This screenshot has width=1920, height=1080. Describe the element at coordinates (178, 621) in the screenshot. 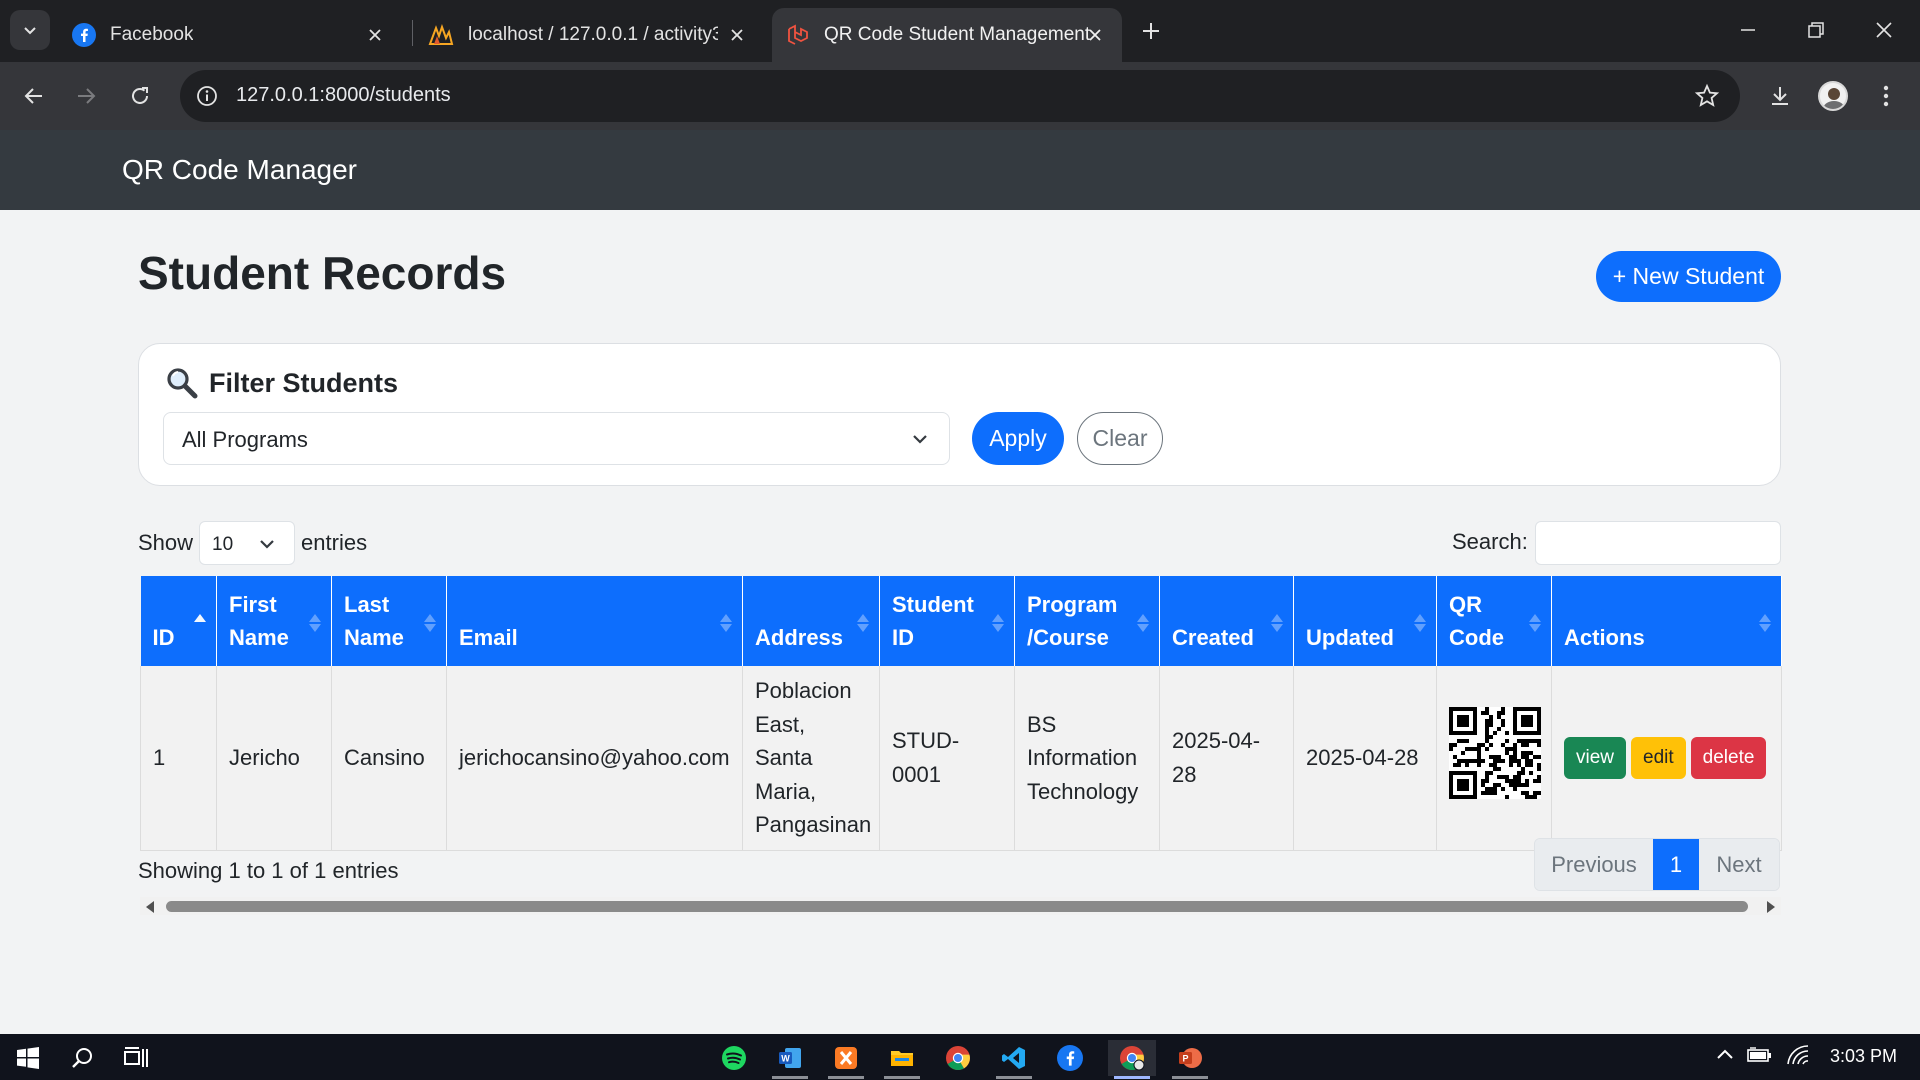

I see `column-header-id: ID` at that location.